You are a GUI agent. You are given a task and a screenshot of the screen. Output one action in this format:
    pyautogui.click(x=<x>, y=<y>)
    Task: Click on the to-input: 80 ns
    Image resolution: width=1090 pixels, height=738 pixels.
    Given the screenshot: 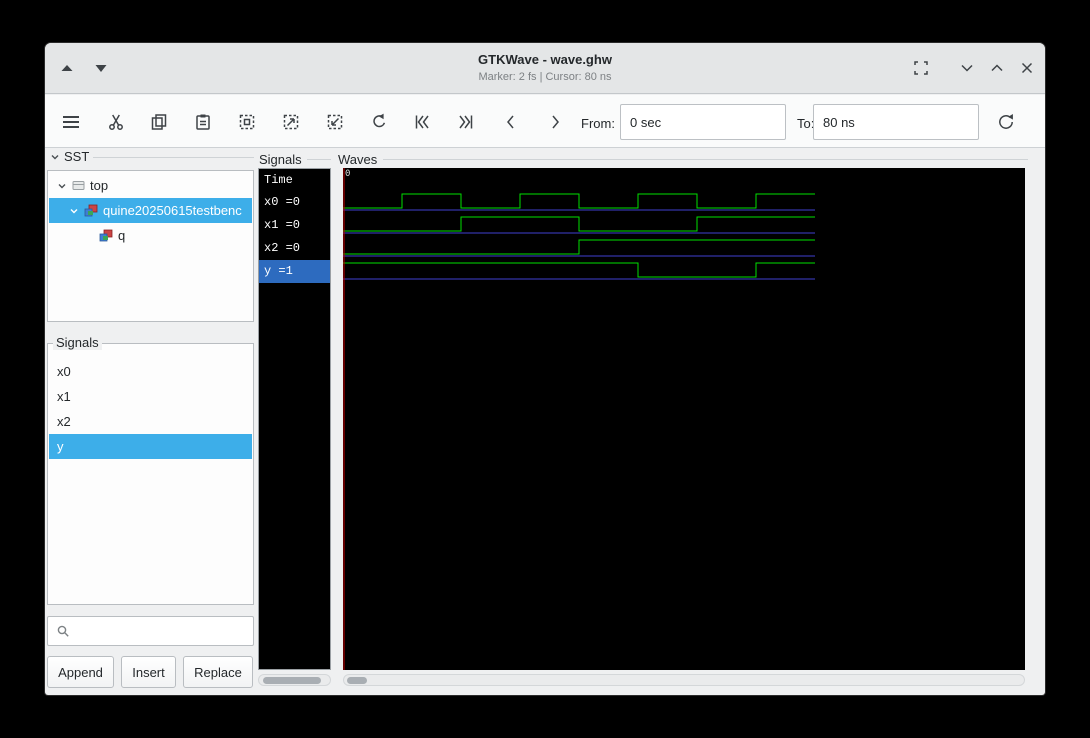 What is the action you would take?
    pyautogui.click(x=896, y=122)
    